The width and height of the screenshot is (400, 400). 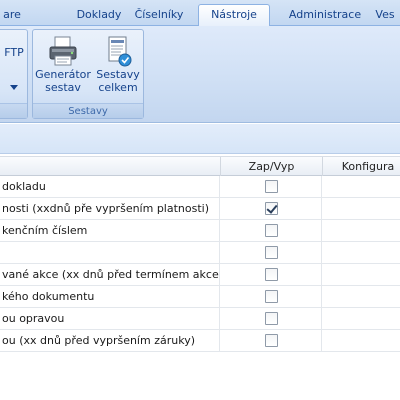 I want to click on row-name: dokladu, so click(x=110, y=186).